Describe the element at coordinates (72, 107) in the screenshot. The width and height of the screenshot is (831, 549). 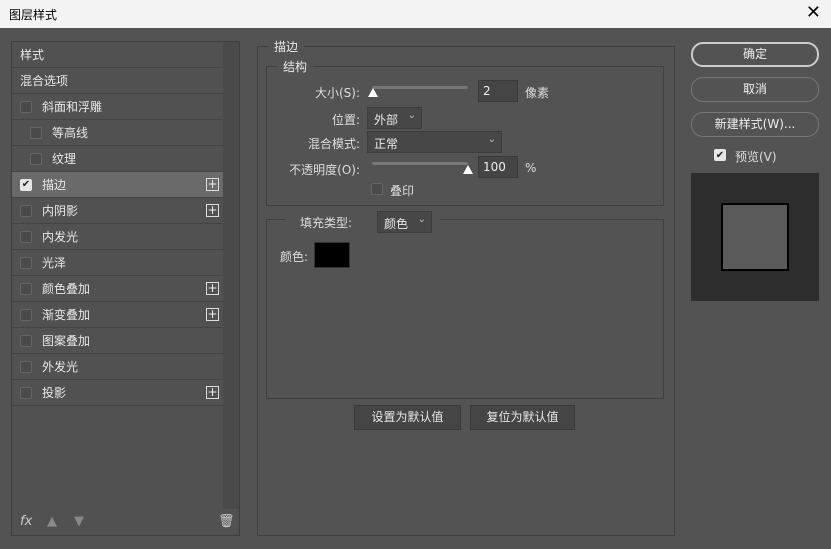
I see `sidebar-item-label: 斜面和浮雕` at that location.